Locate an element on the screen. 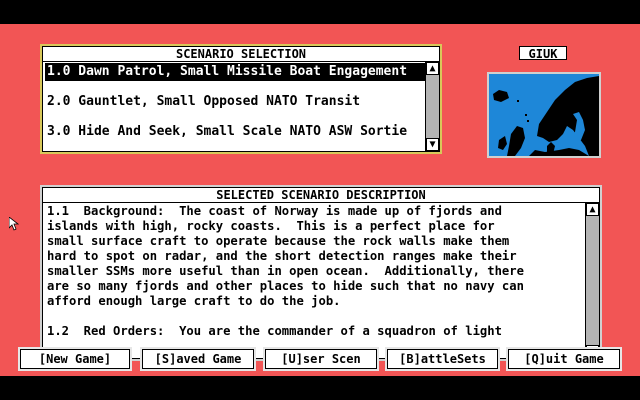 Image resolution: width=640 pixels, height=400 pixels. user-scen-button: [U]ser Scen is located at coordinates (321, 359).